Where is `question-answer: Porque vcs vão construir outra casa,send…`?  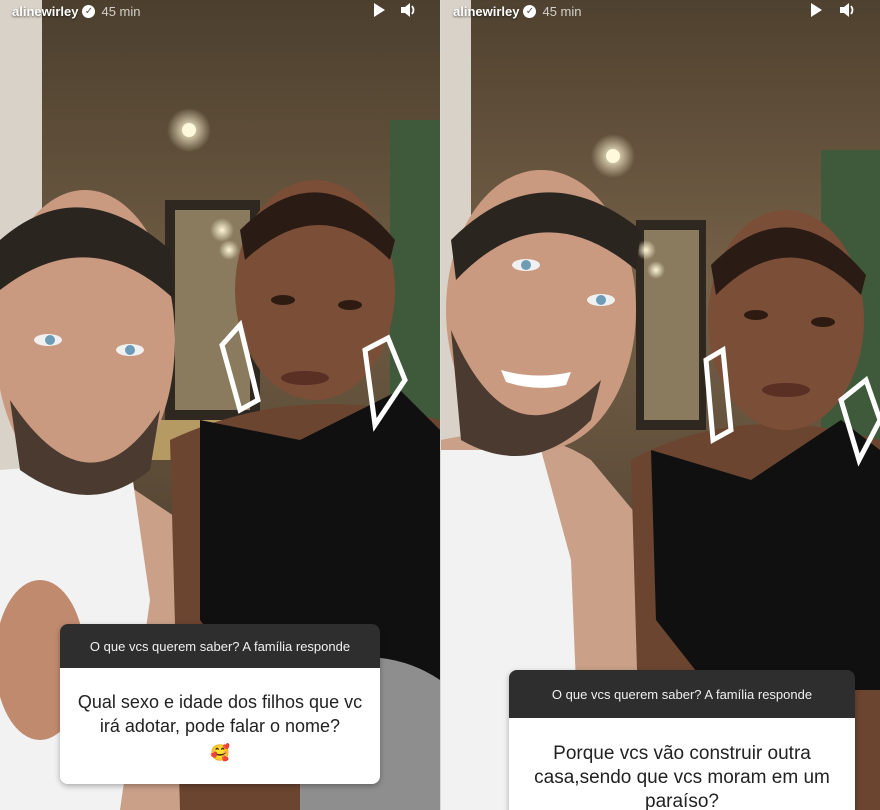
question-answer: Porque vcs vão construir outra casa,send… is located at coordinates (682, 764).